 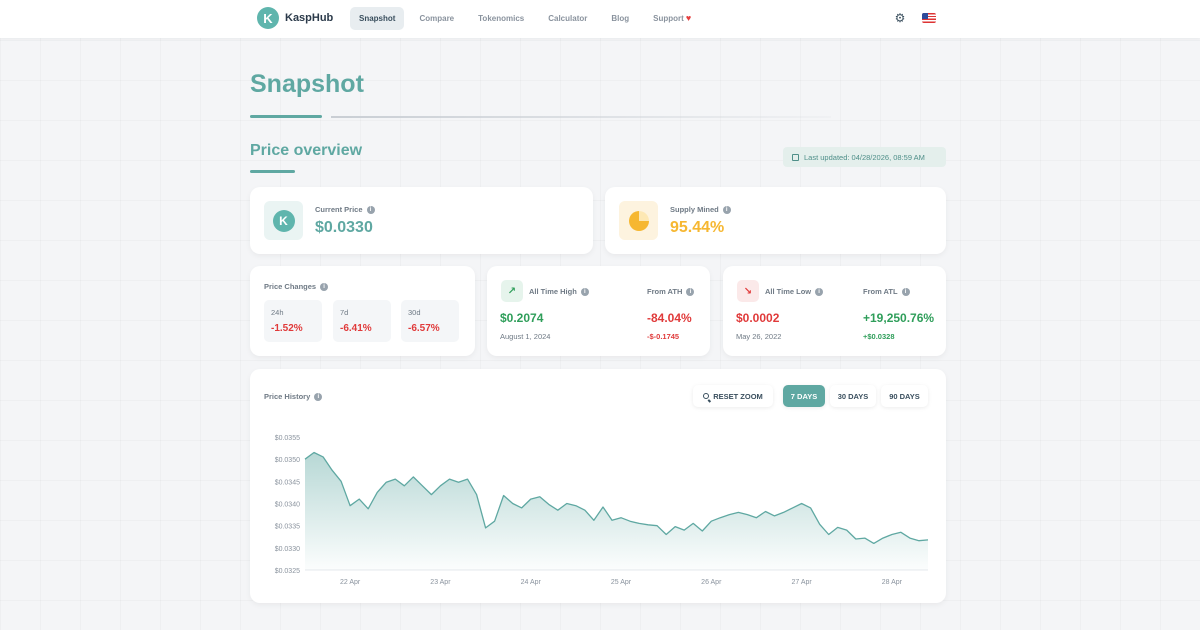 What do you see at coordinates (697, 227) in the screenshot?
I see `supply-mined-value: 95.44%` at bounding box center [697, 227].